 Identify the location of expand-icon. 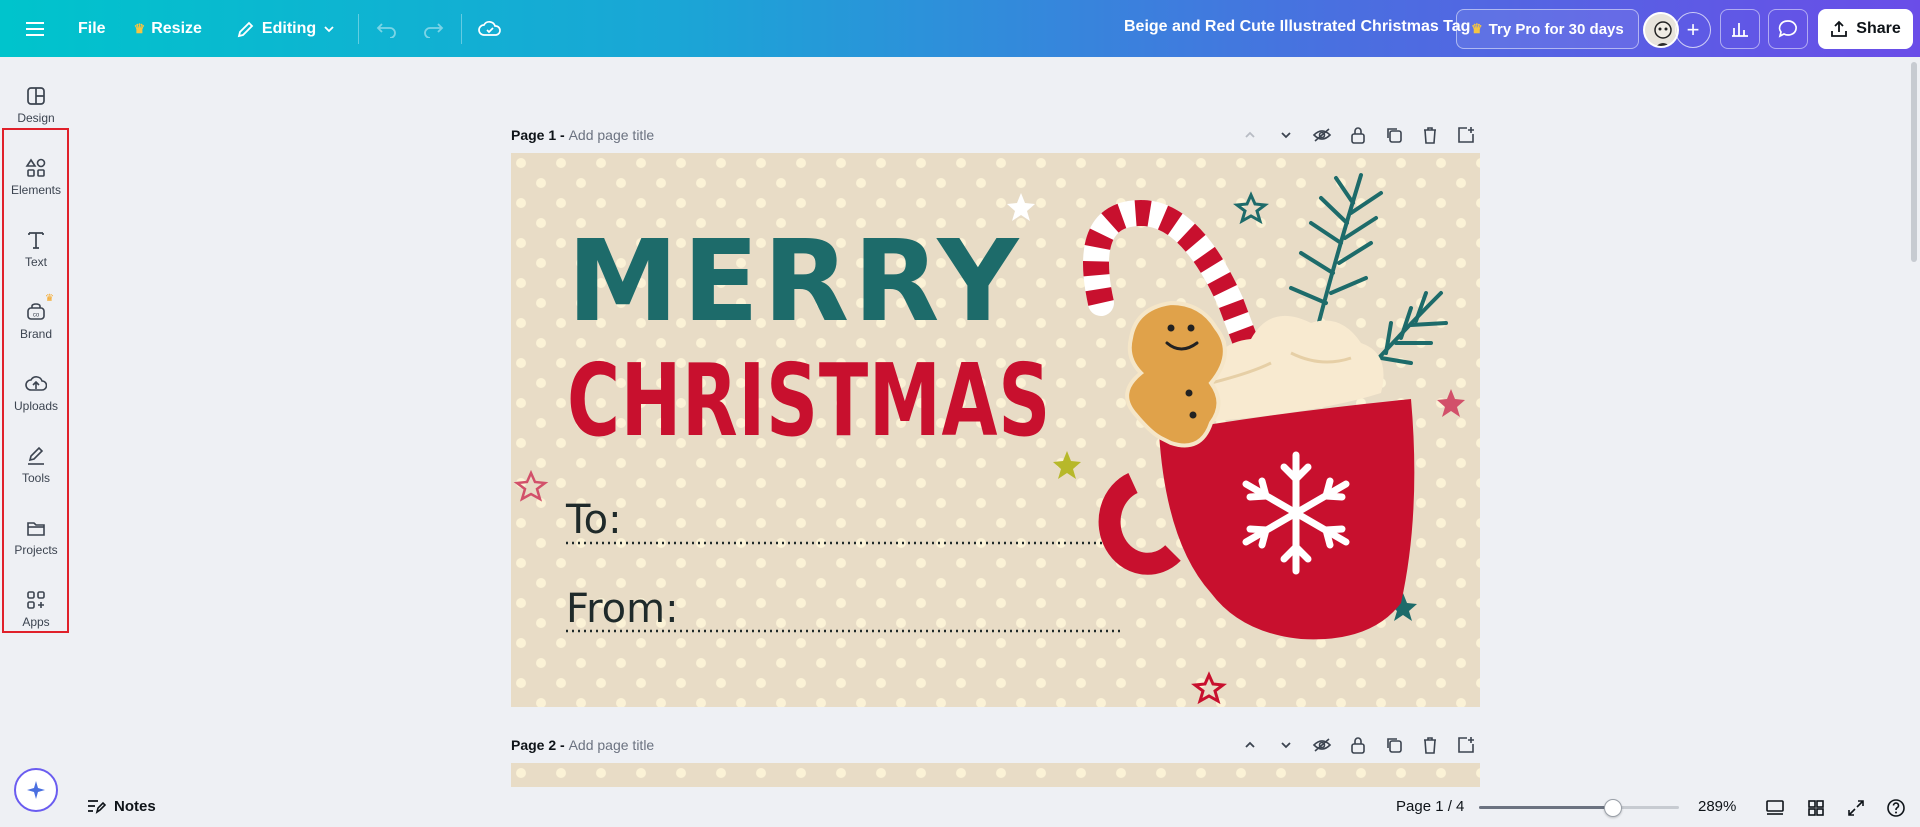
(1856, 808).